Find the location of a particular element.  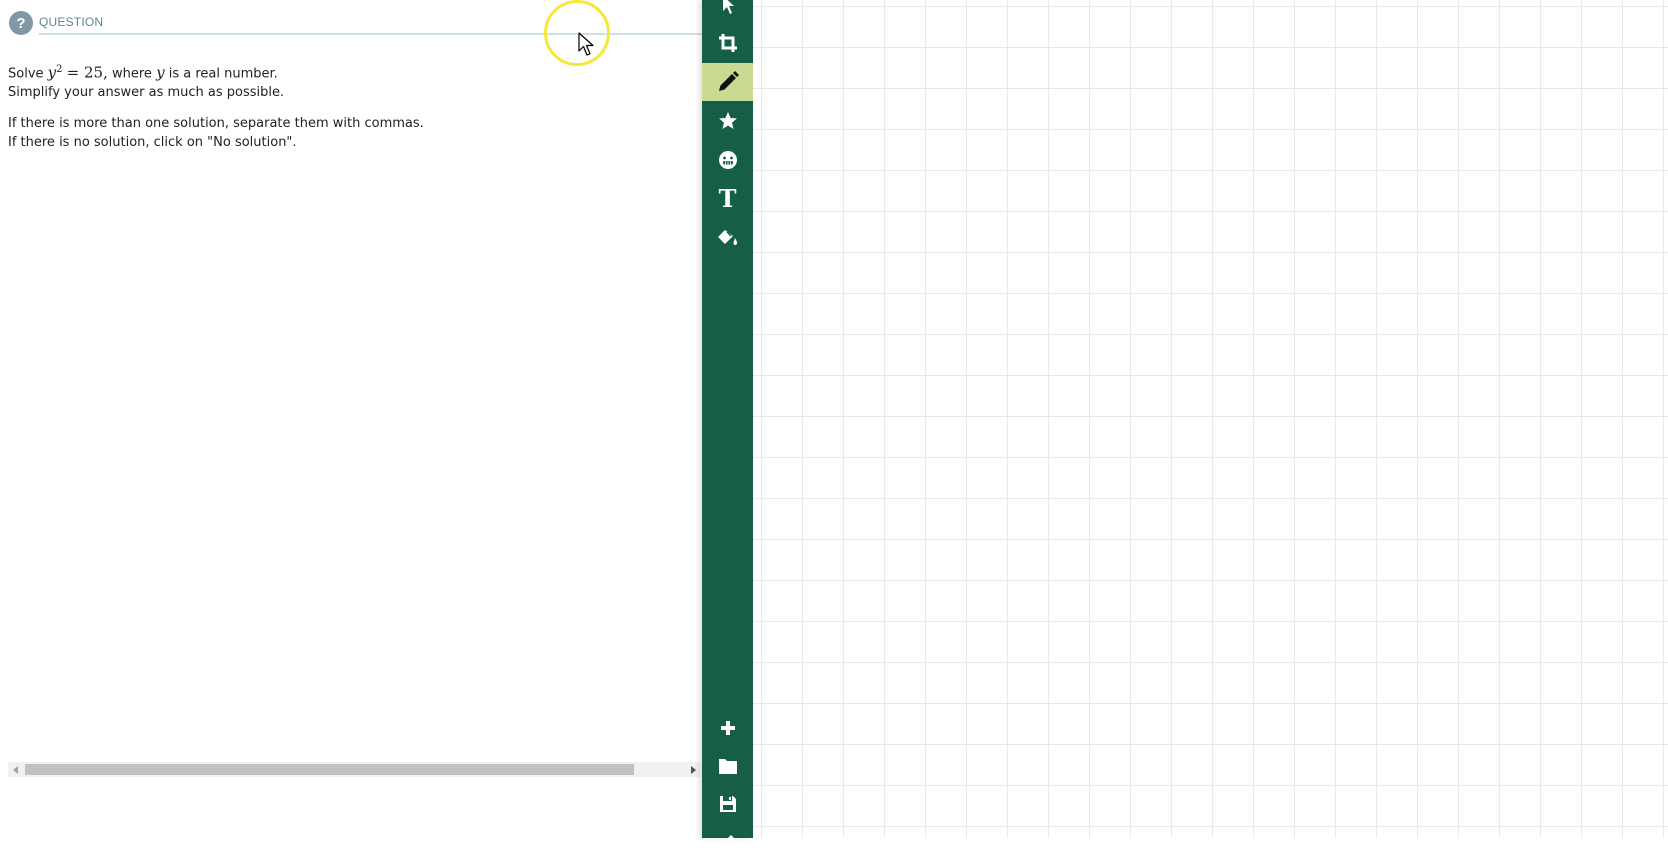

math-exponent: 2 is located at coordinates (59, 69).